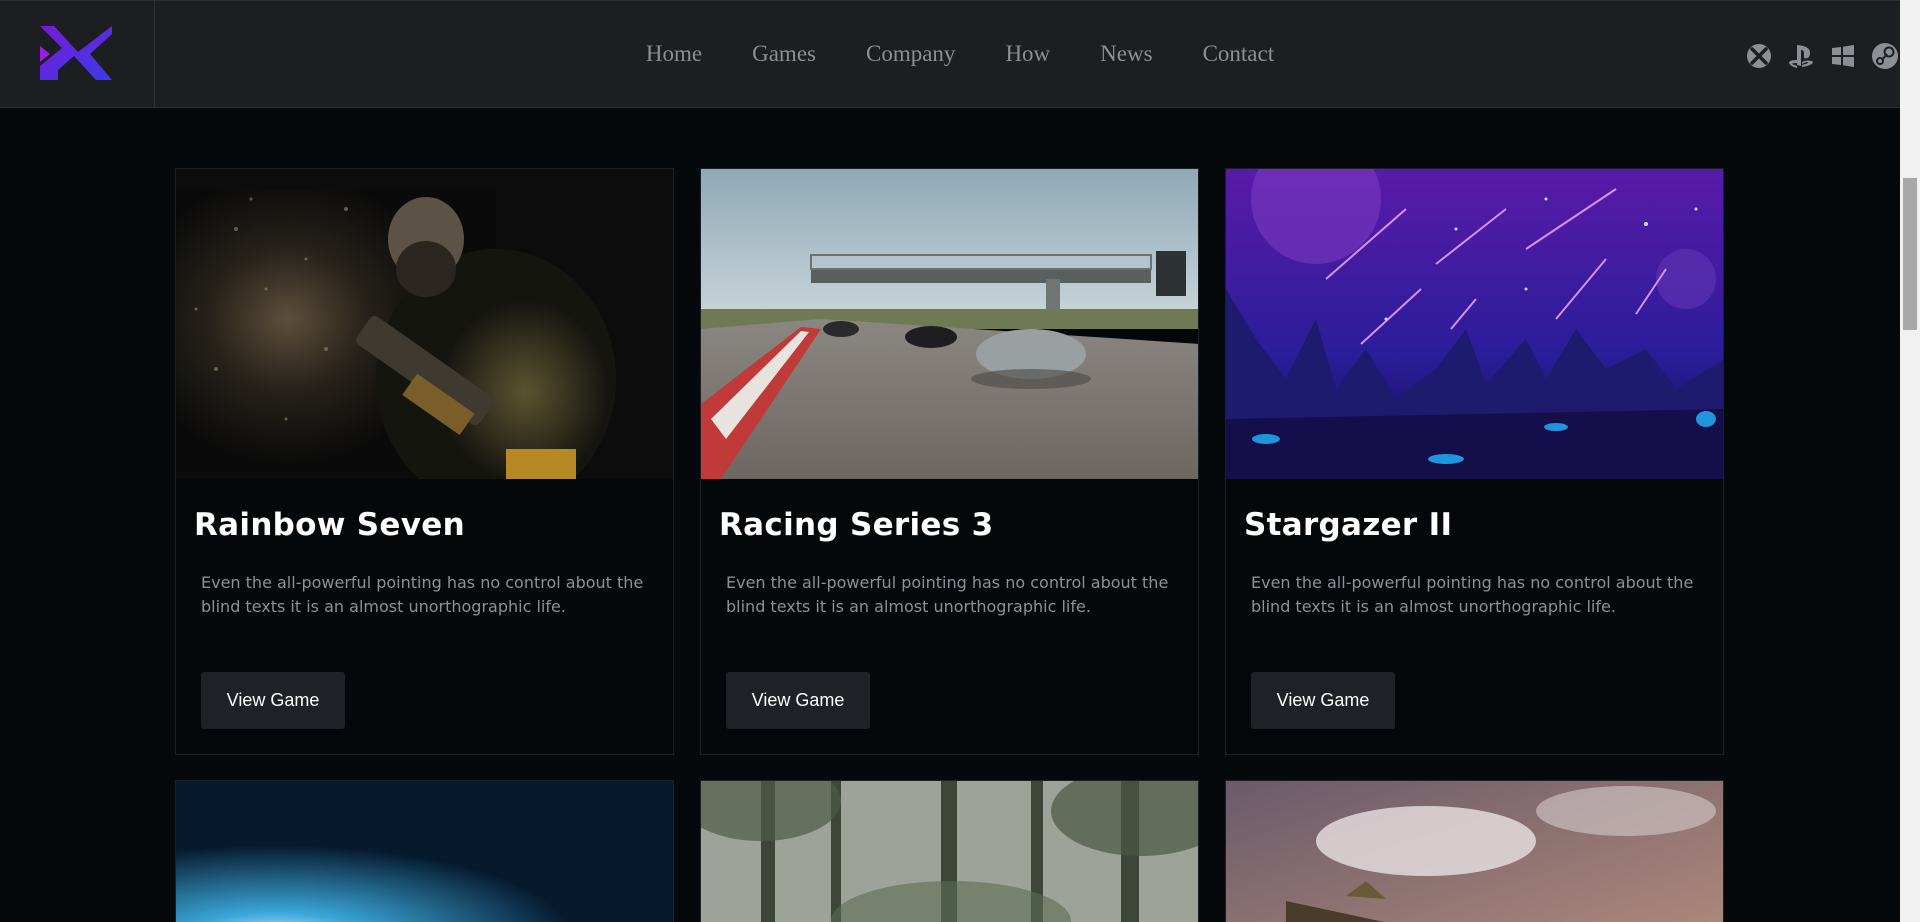 The width and height of the screenshot is (1920, 922). I want to click on game-image-soldier, so click(424, 324).